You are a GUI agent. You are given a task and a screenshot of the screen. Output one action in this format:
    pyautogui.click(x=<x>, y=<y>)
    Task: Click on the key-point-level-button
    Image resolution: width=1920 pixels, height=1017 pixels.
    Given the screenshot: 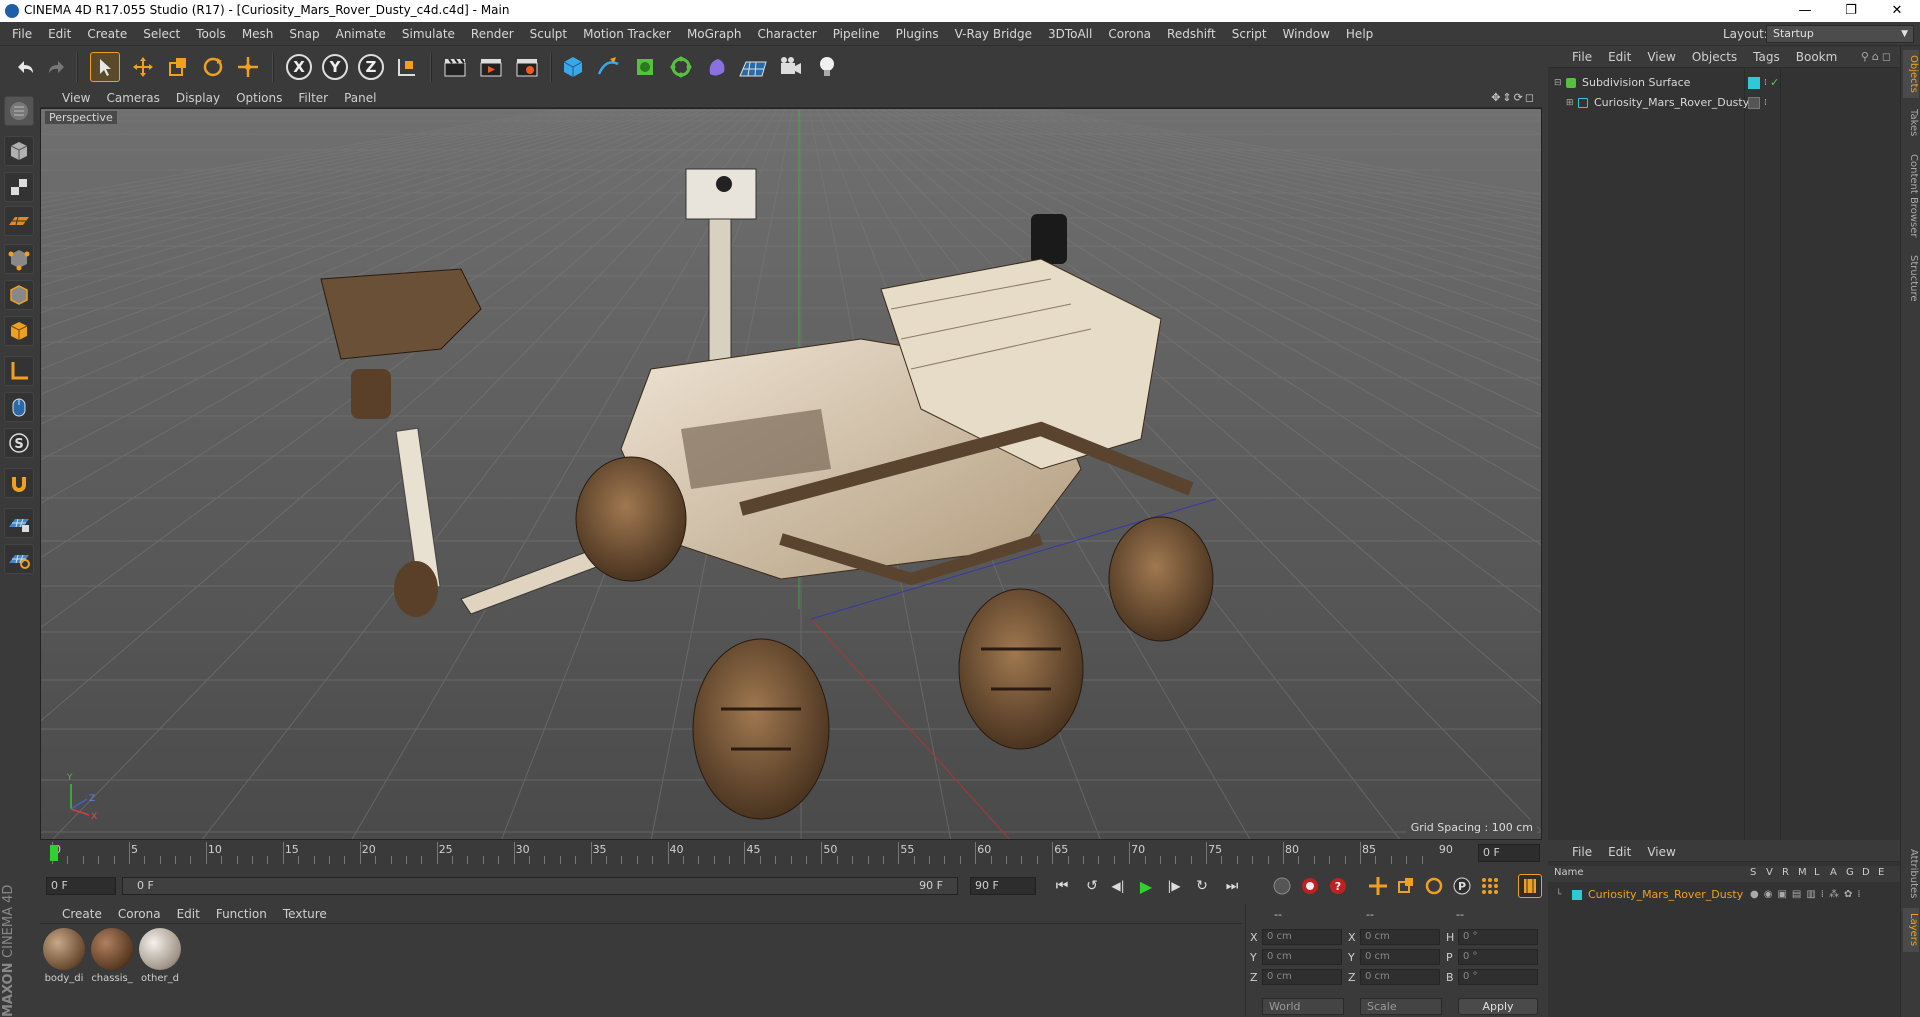 What is the action you would take?
    pyautogui.click(x=1490, y=886)
    